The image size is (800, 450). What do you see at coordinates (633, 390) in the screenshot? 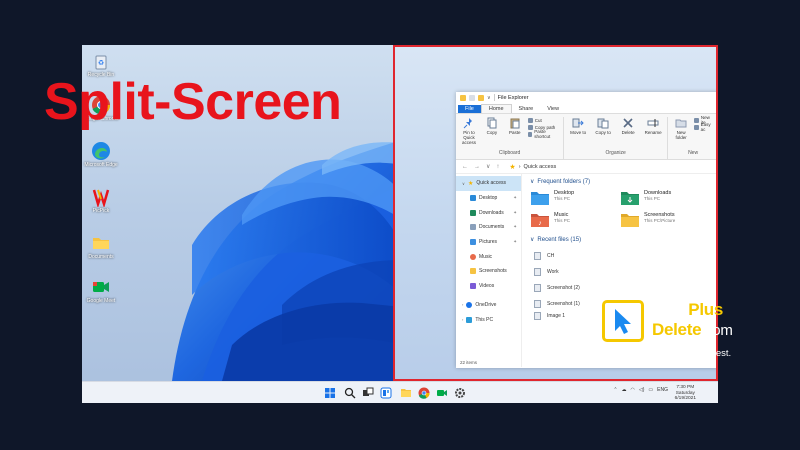
I see `wifi-icon: ◠` at bounding box center [633, 390].